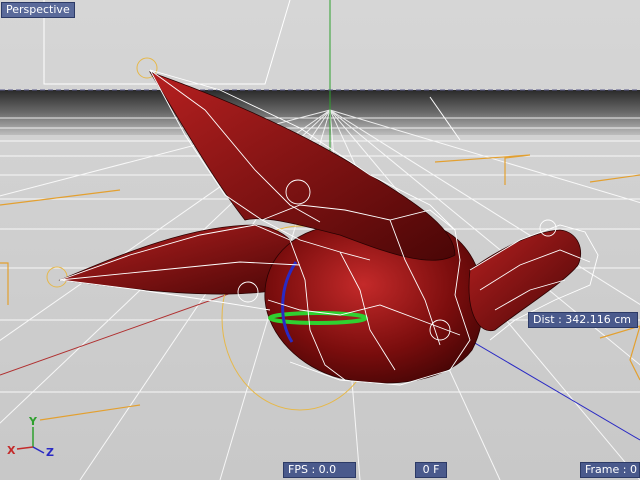  I want to click on distance-readout: Dist : 342.116 cm, so click(583, 320).